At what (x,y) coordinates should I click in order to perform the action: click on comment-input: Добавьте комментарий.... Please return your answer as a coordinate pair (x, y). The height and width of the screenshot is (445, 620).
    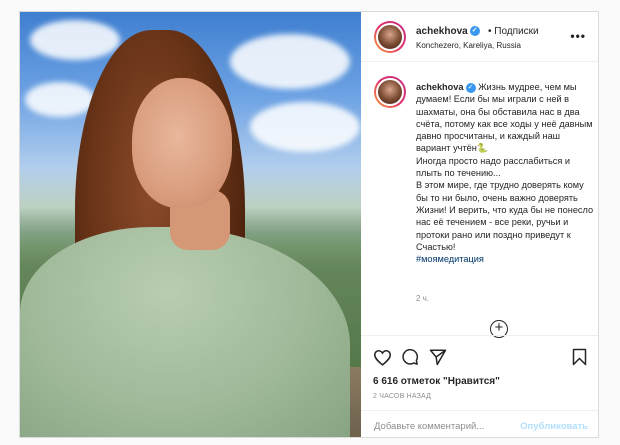
    Looking at the image, I should click on (429, 426).